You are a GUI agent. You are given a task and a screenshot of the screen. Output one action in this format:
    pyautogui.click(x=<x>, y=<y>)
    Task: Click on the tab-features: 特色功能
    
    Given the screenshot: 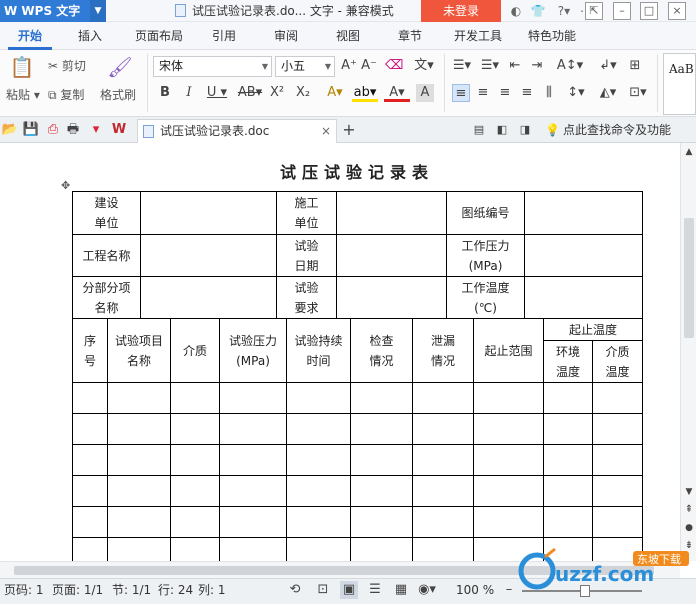 What is the action you would take?
    pyautogui.click(x=552, y=36)
    